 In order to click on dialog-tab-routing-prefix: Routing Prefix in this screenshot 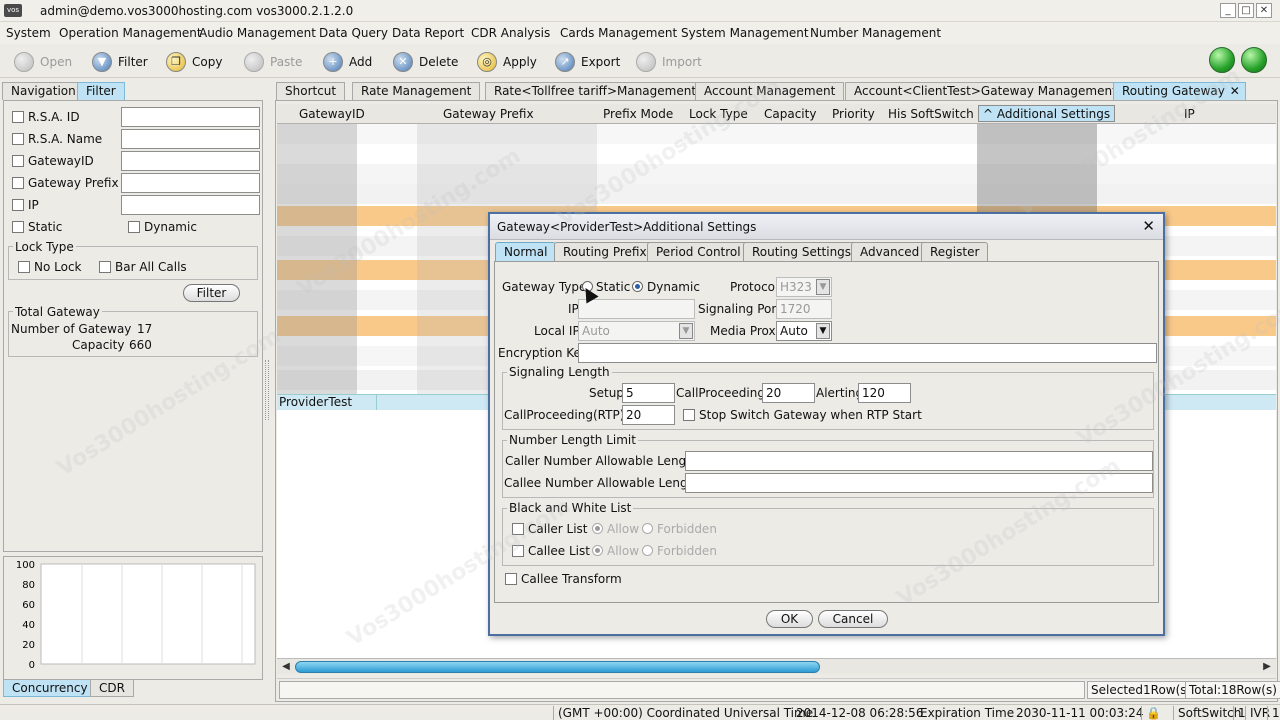, I will do `click(605, 251)`.